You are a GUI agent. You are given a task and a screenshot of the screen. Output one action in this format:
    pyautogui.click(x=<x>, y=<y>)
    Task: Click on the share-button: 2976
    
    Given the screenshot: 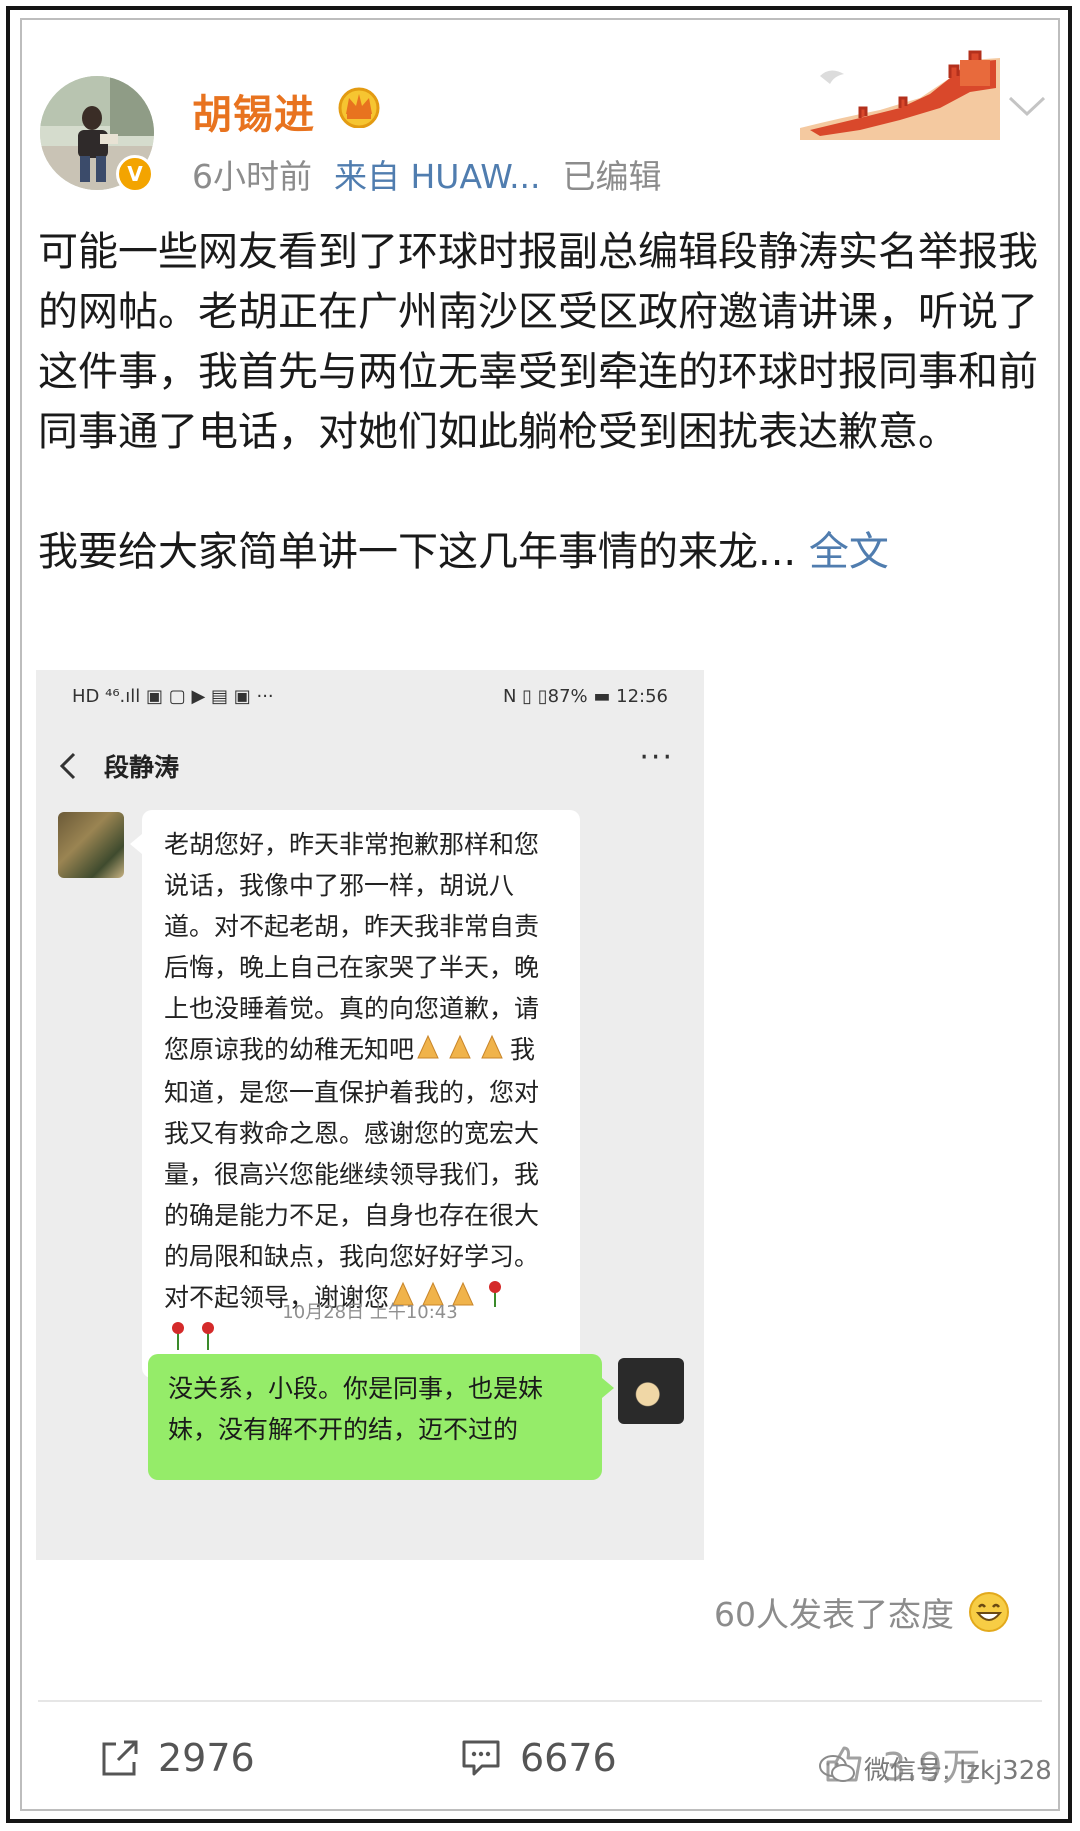 What is the action you would take?
    pyautogui.click(x=177, y=1758)
    